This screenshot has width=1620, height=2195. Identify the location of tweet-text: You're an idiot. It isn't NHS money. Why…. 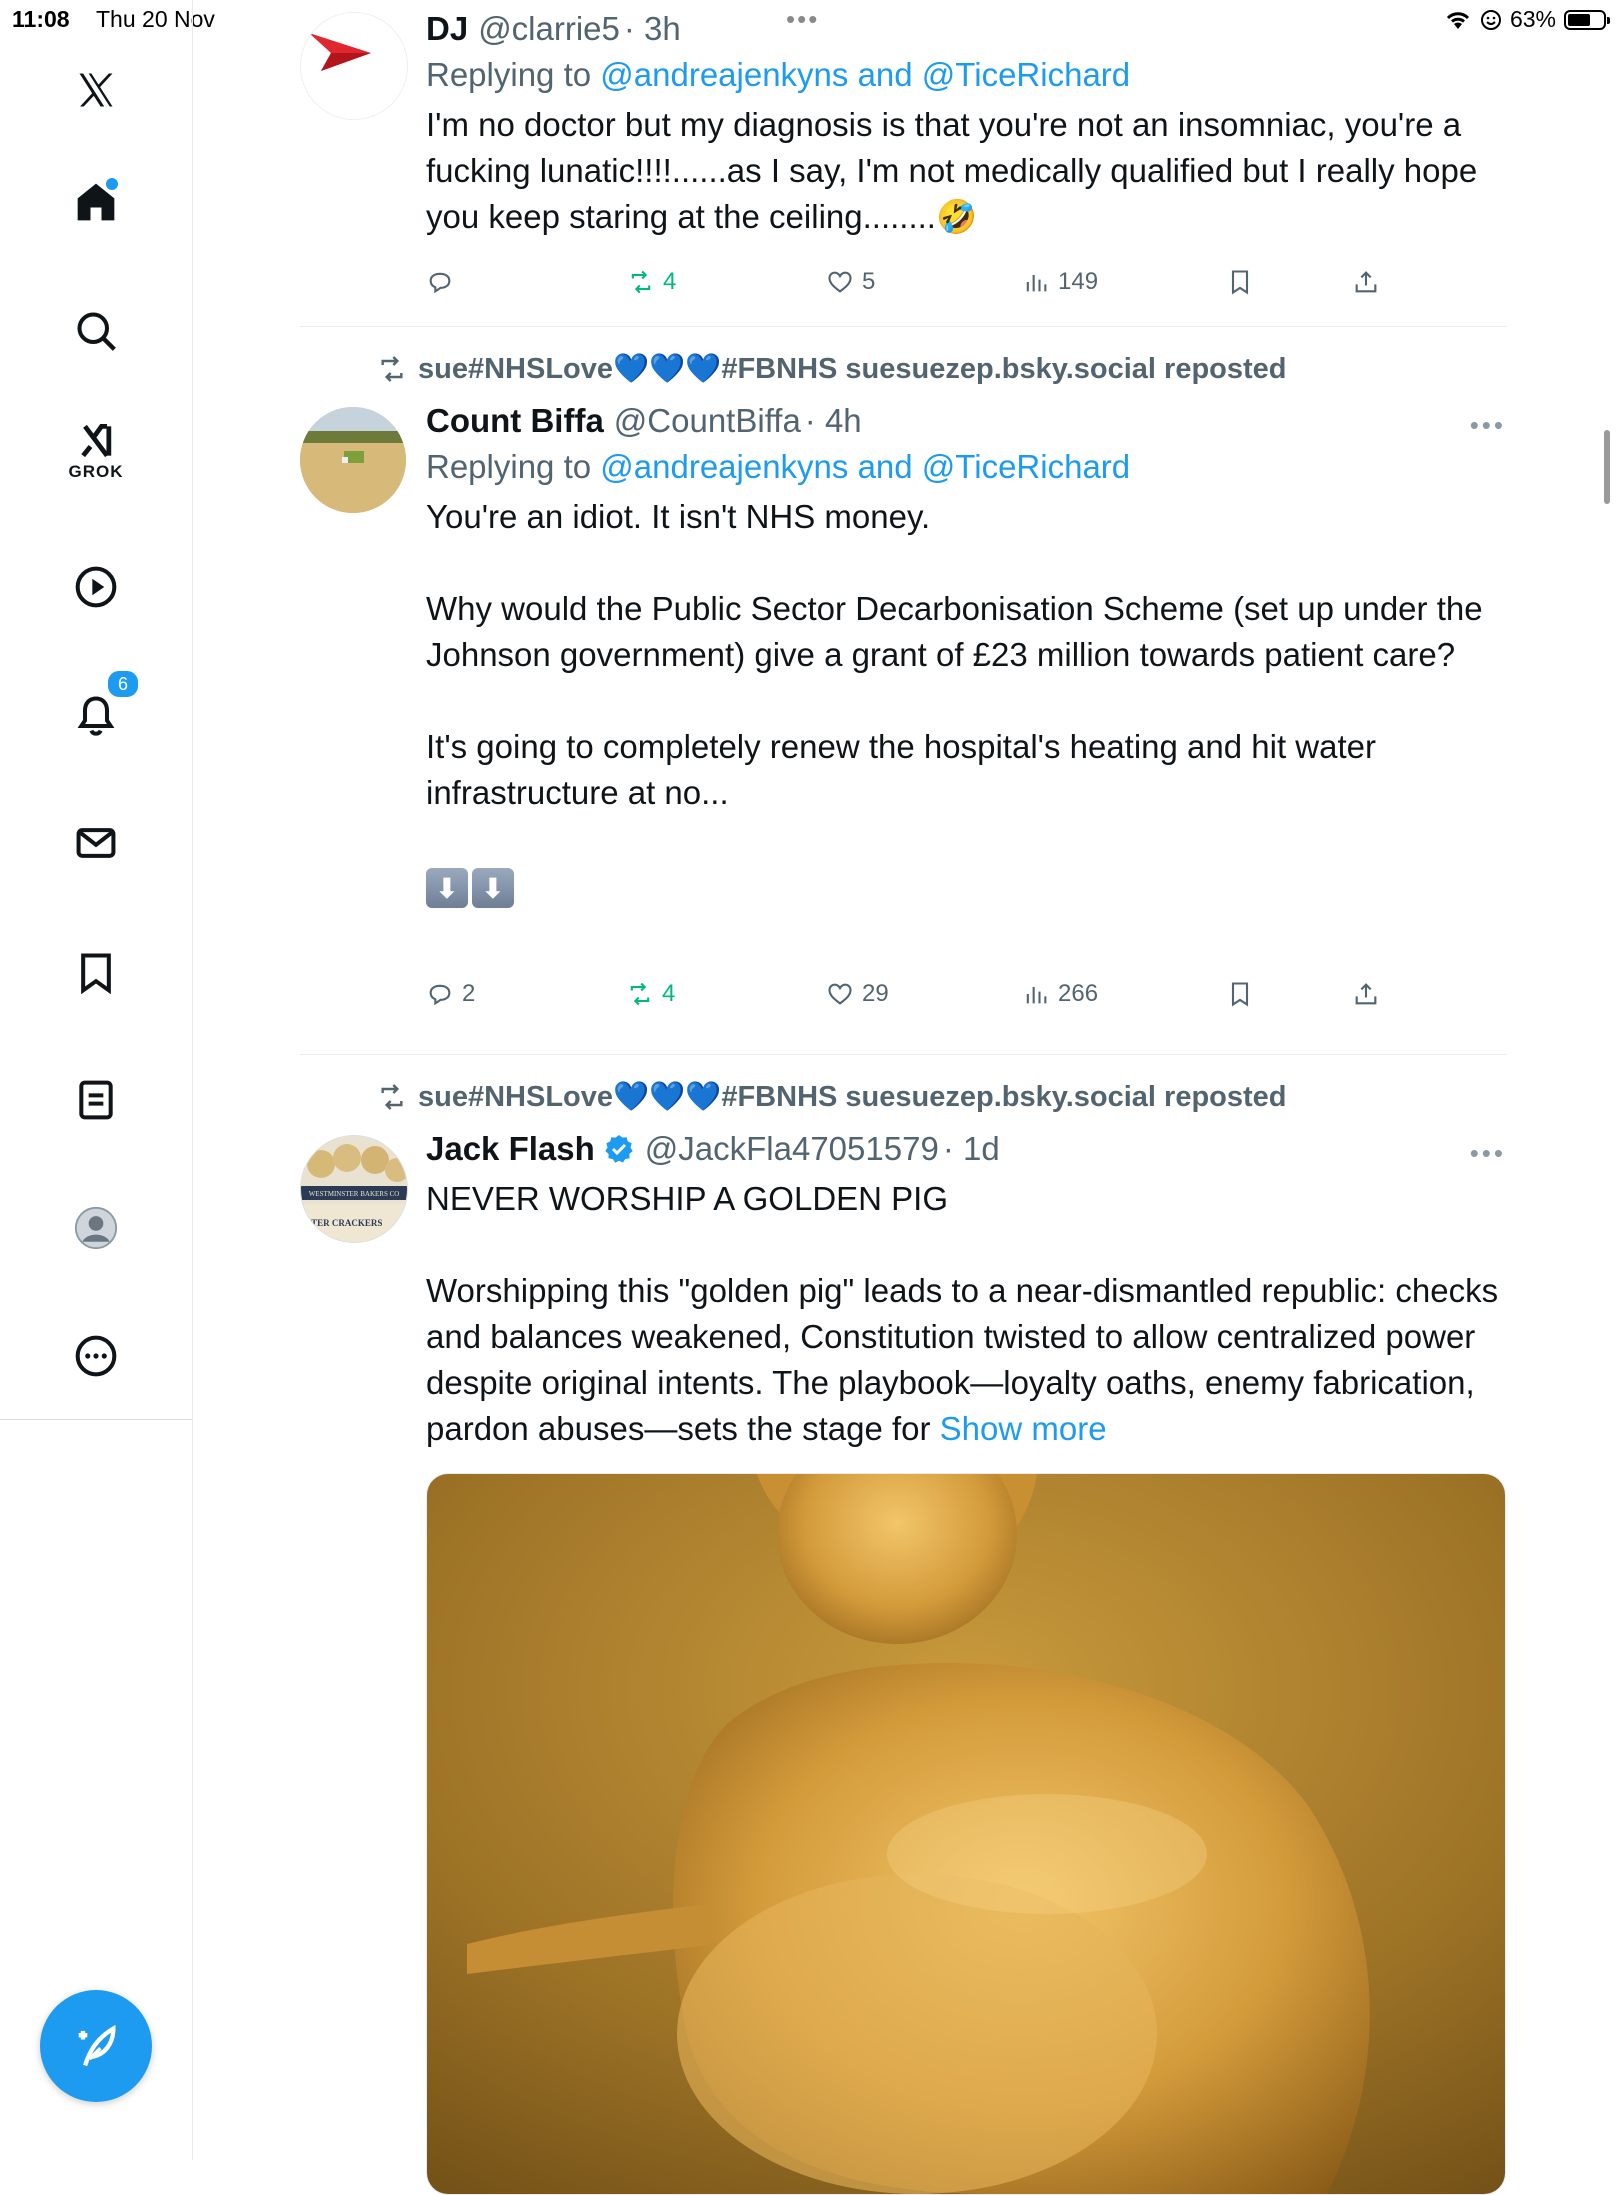
(954, 654).